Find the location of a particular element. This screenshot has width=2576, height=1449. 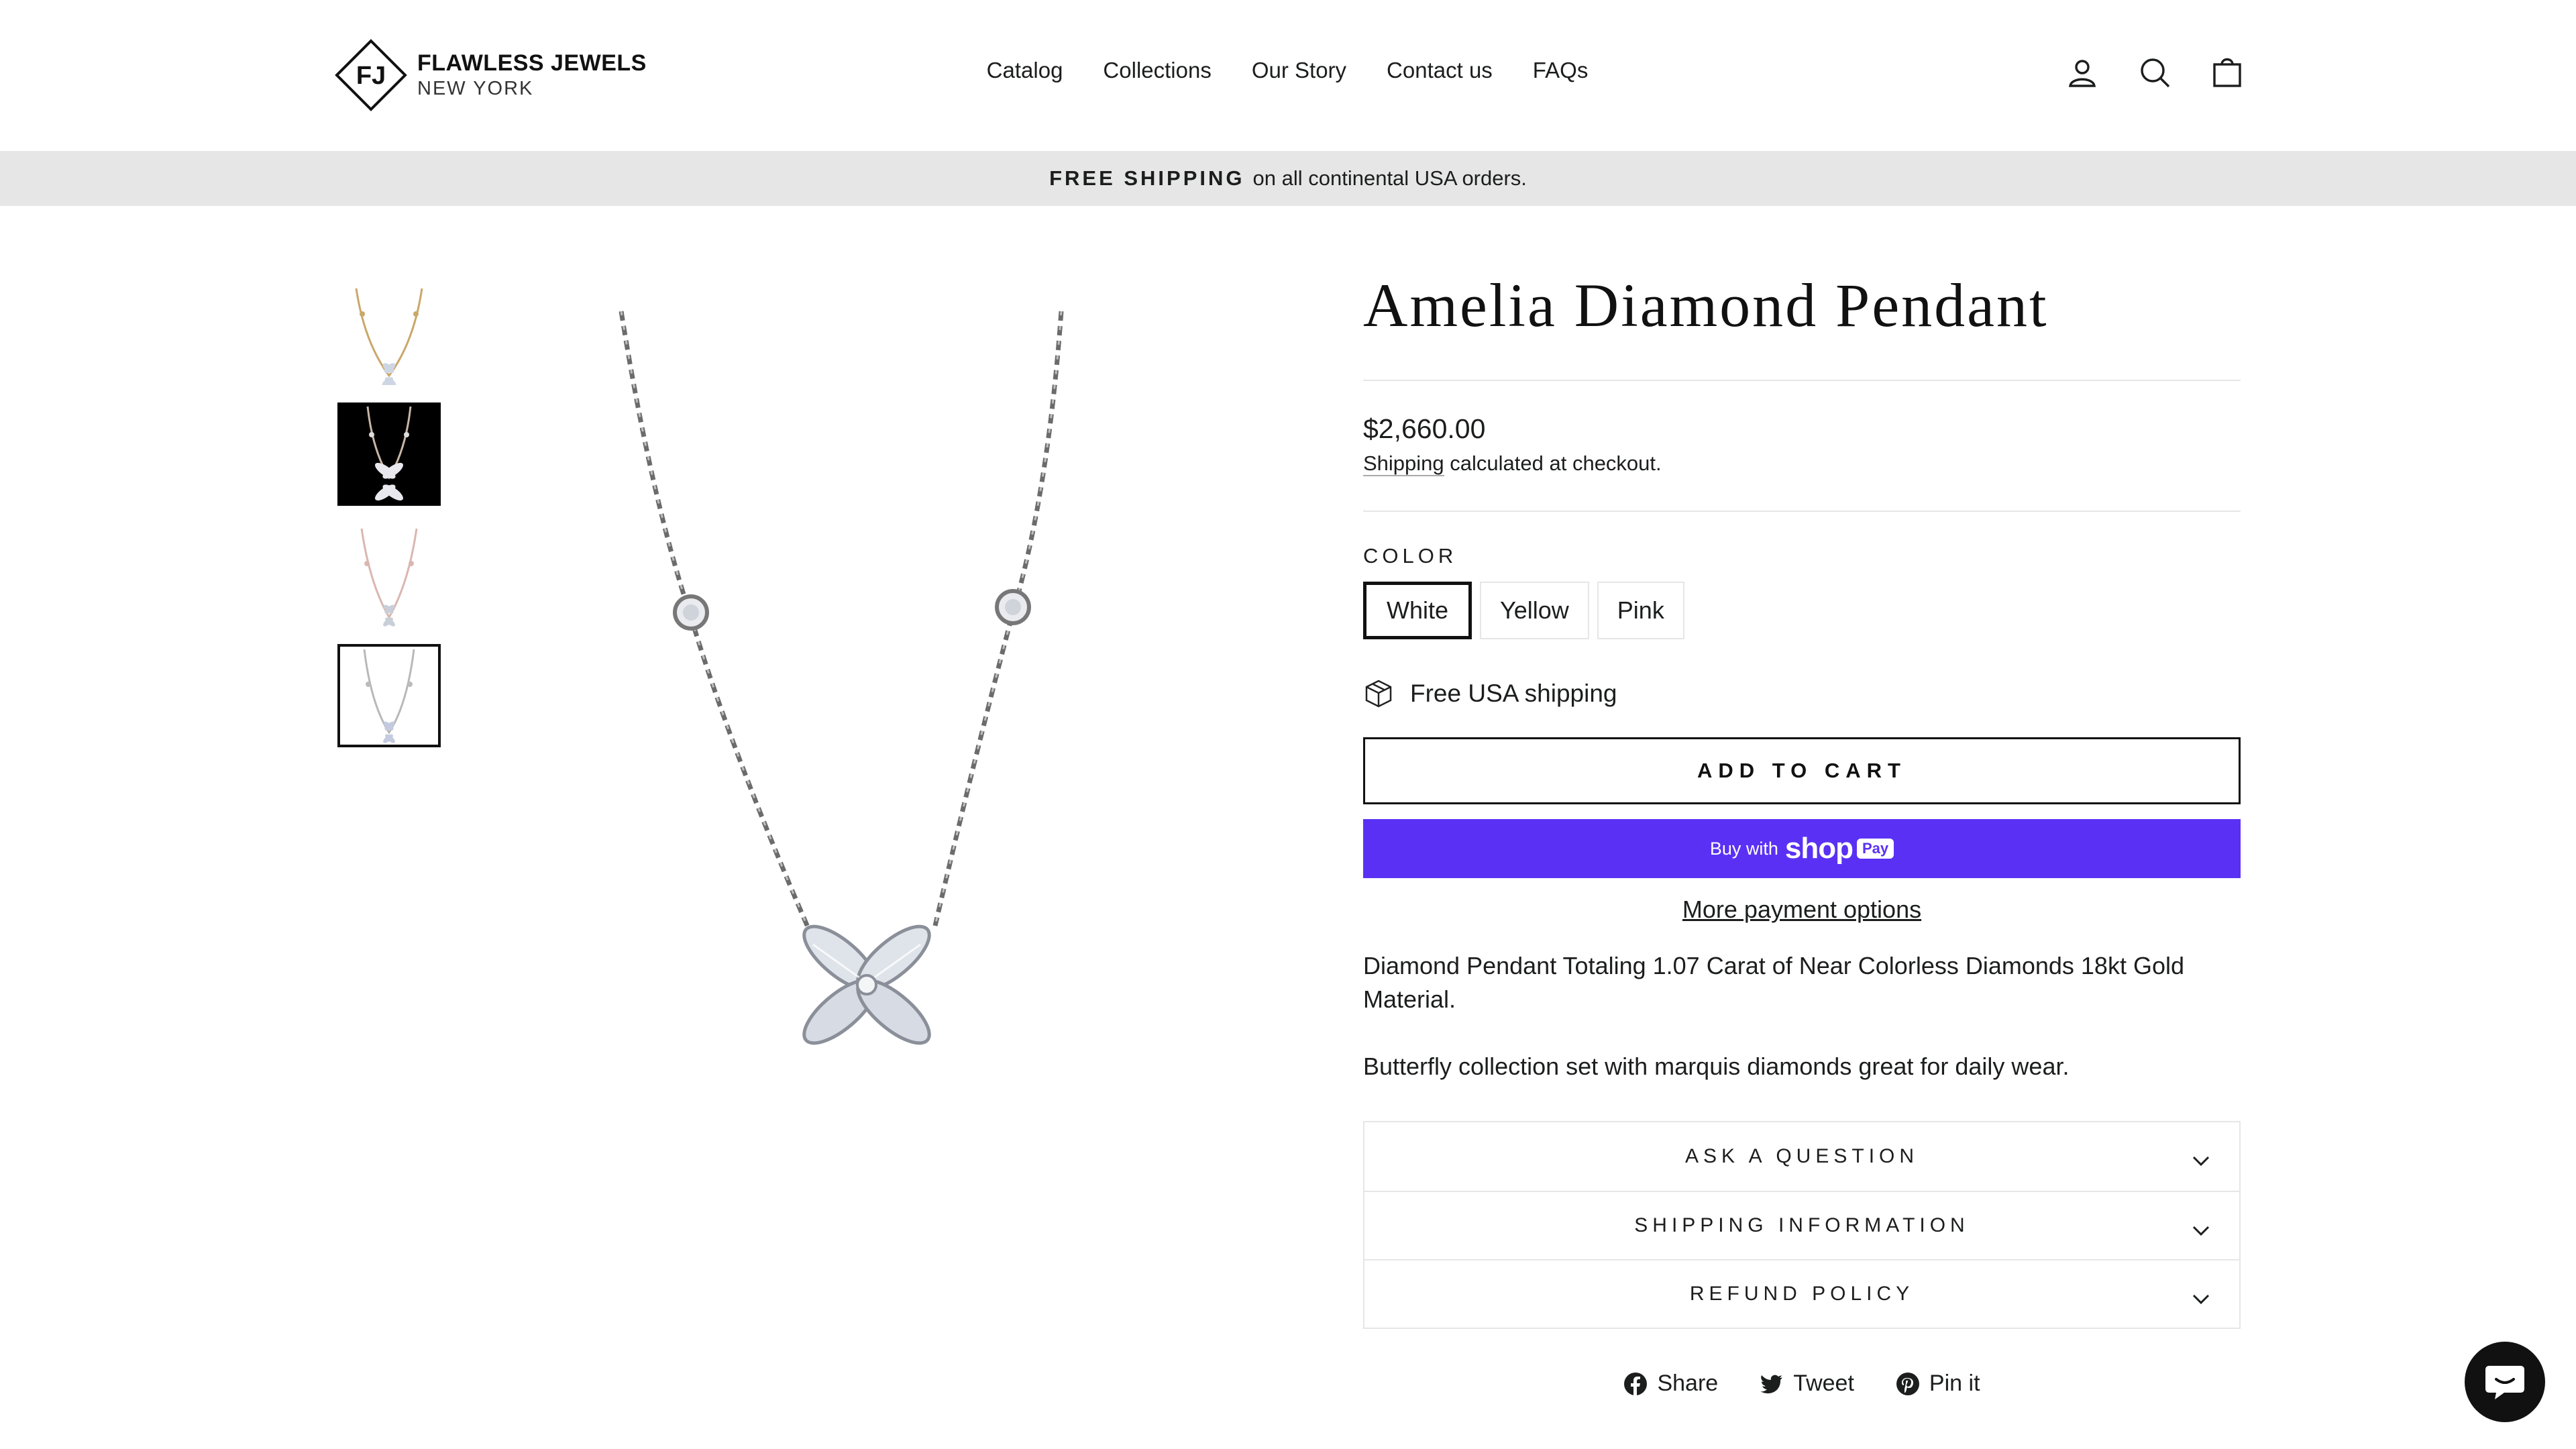

color-option-white: White is located at coordinates (1417, 611).